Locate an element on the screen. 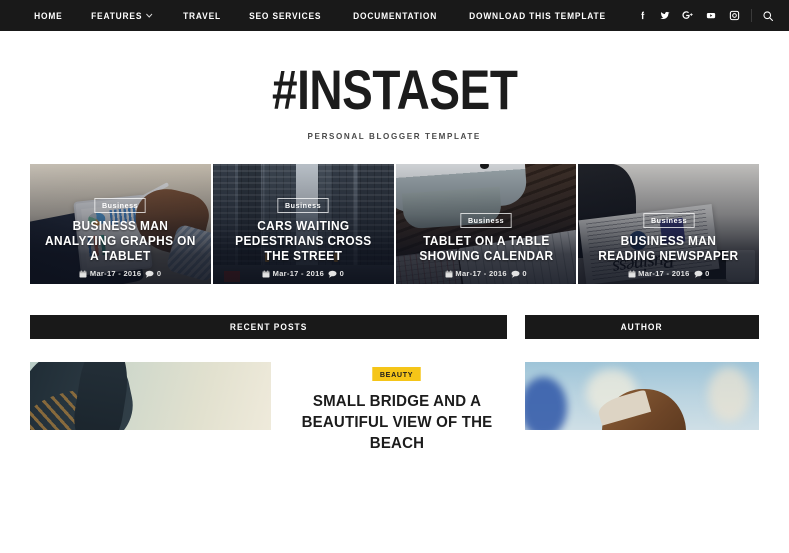 The height and width of the screenshot is (553, 789). nav-item-features: Features is located at coordinates (122, 16).